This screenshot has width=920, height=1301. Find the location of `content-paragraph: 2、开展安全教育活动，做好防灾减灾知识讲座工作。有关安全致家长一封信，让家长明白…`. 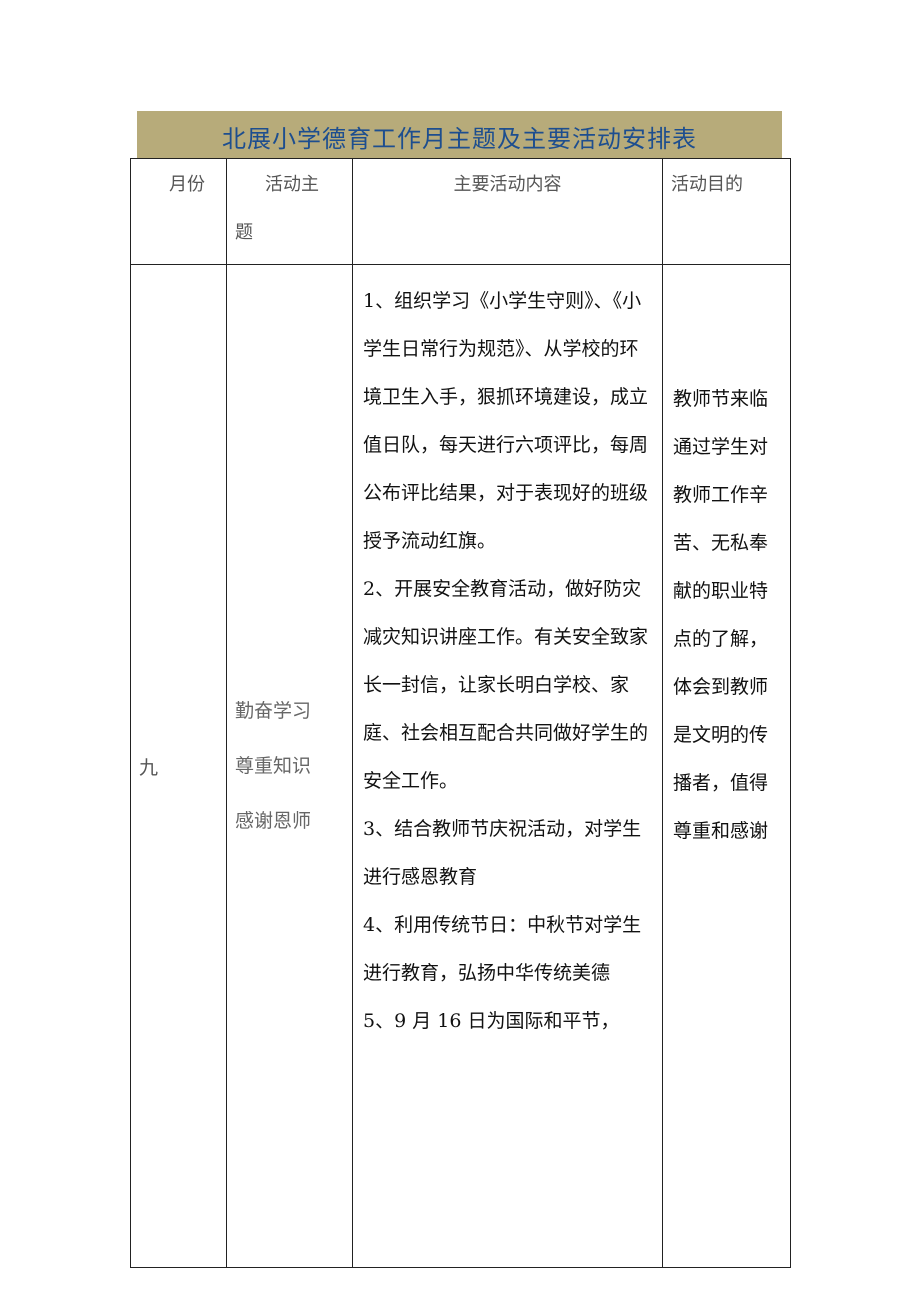

content-paragraph: 2、开展安全教育活动，做好防灾减灾知识讲座工作。有关安全致家长一封信，让家长明白… is located at coordinates (506, 685).